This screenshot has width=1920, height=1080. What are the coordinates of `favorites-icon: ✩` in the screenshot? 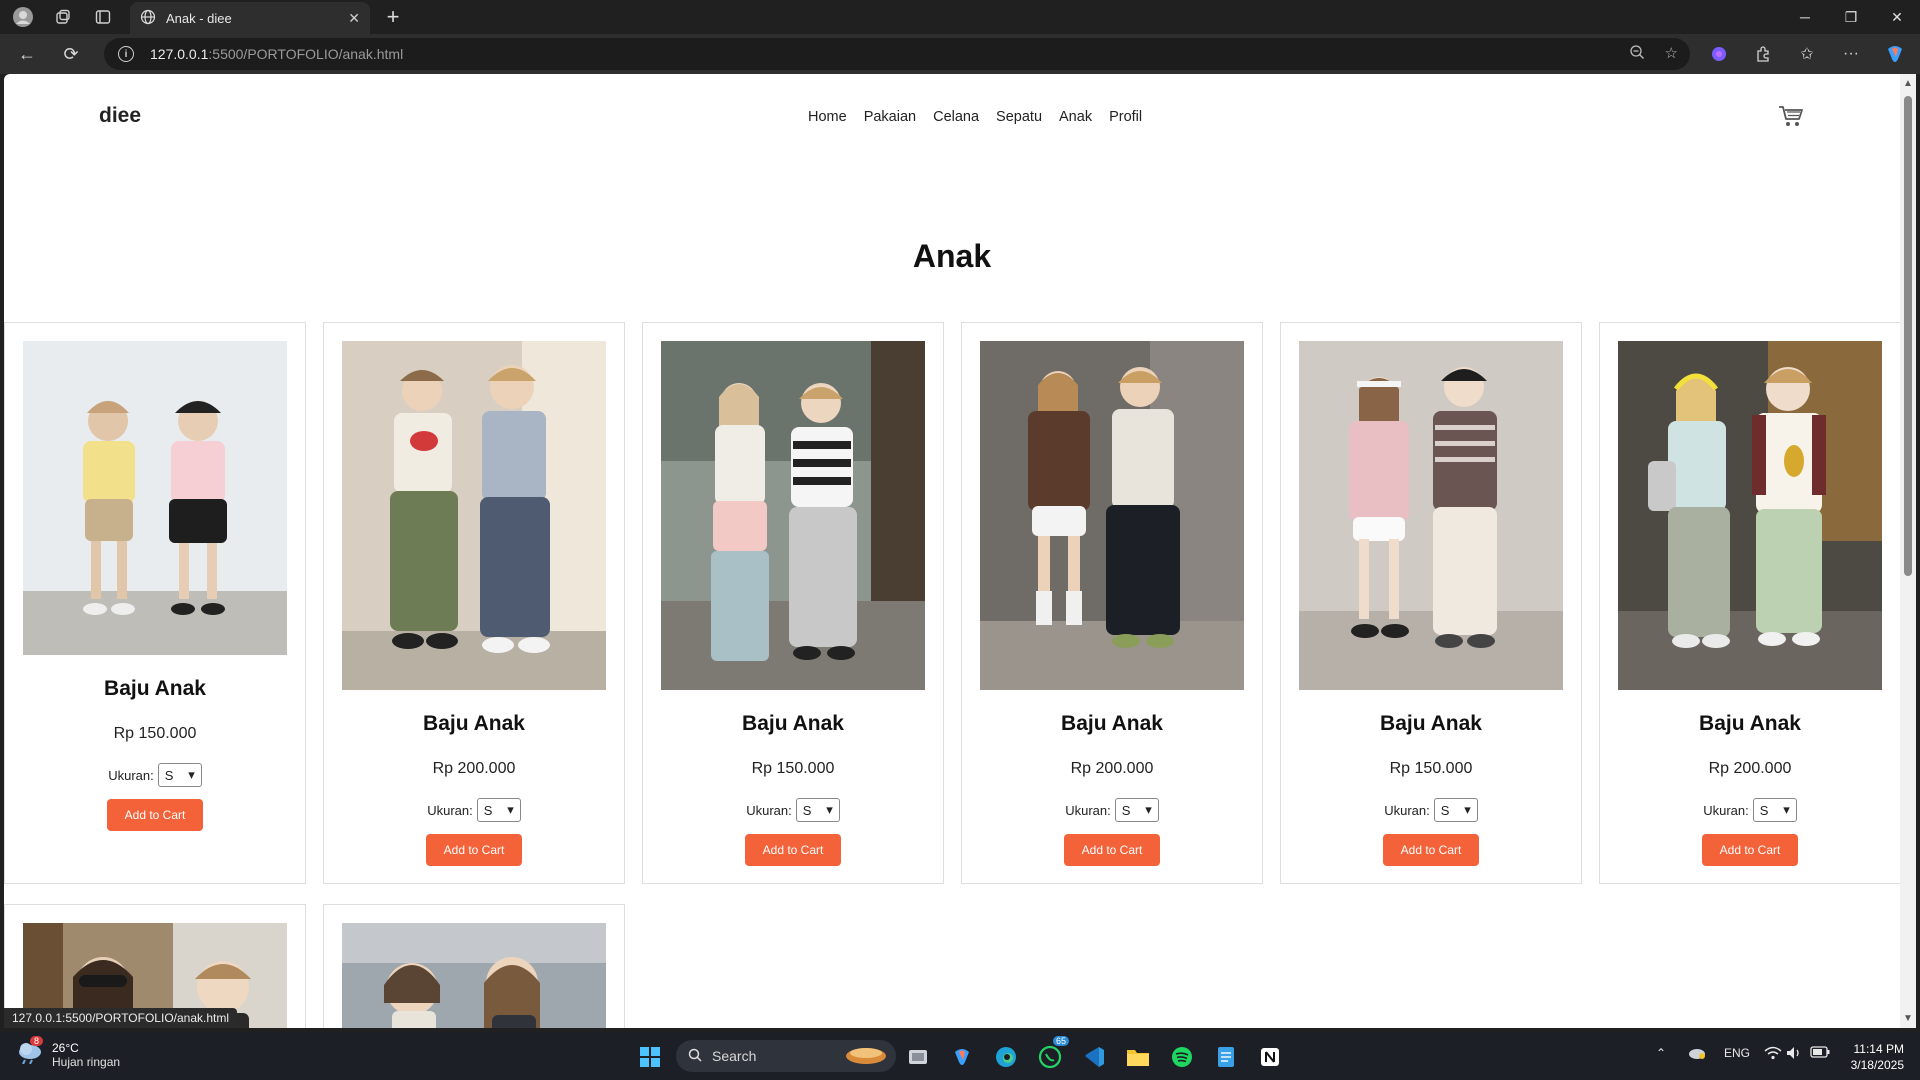 It's located at (1807, 54).